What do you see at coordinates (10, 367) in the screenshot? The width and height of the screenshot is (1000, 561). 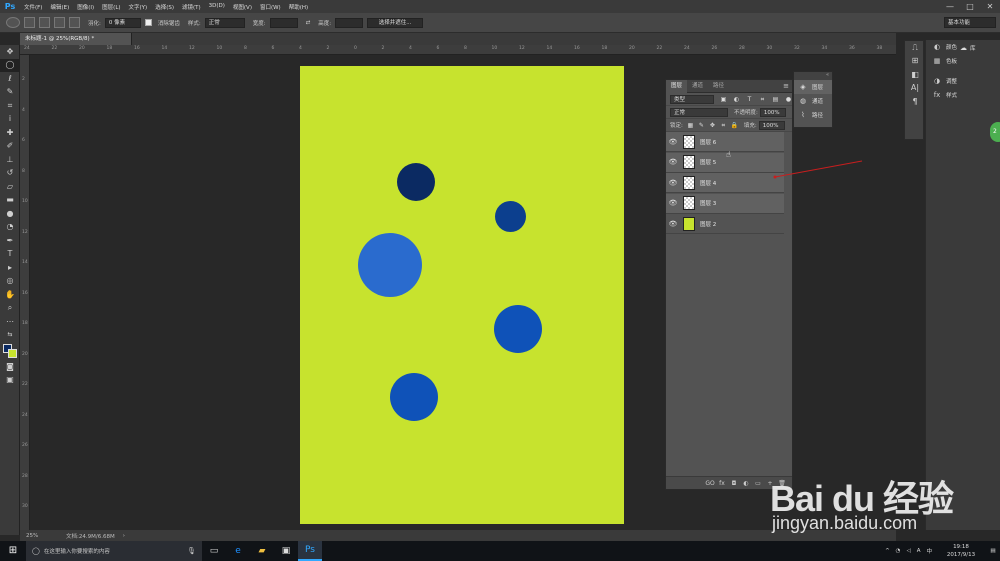 I see `quick-mask-icon: ◙` at bounding box center [10, 367].